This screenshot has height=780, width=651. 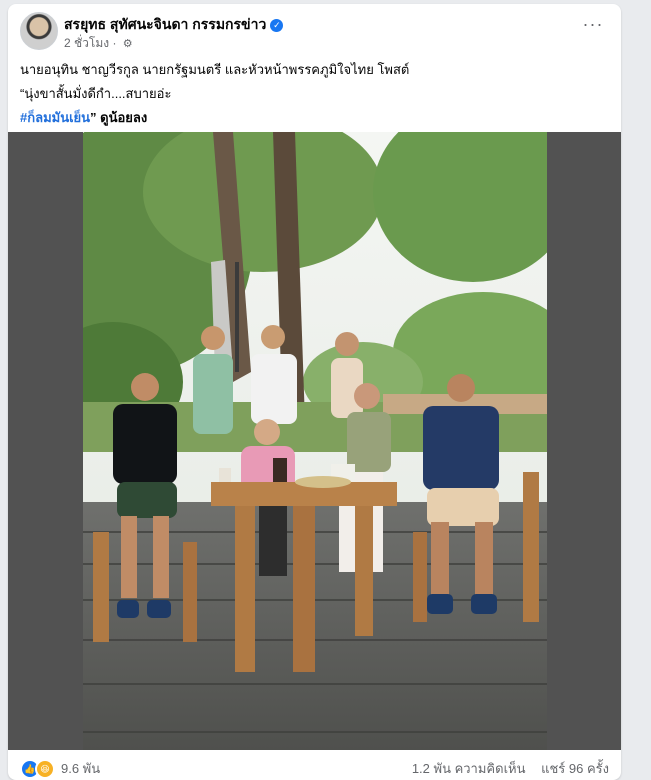 What do you see at coordinates (469, 768) in the screenshot?
I see `comment-count: 1.2 พัน ความคิดเห็น` at bounding box center [469, 768].